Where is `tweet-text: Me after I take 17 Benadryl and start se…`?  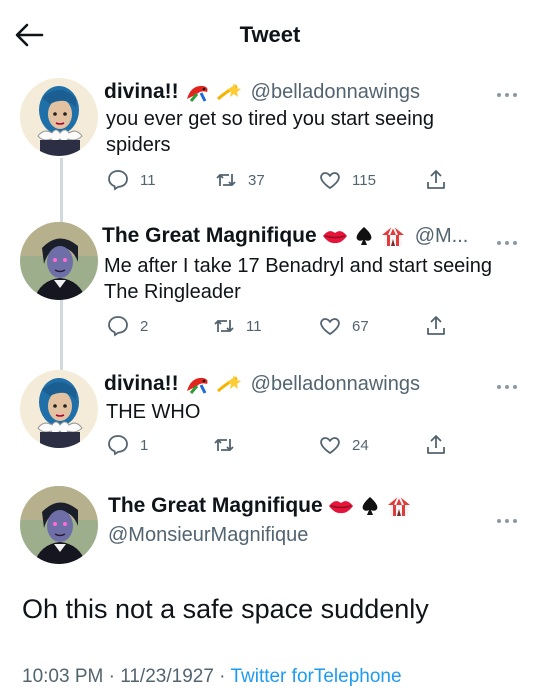 tweet-text: Me after I take 17 Benadryl and start se… is located at coordinates (298, 279).